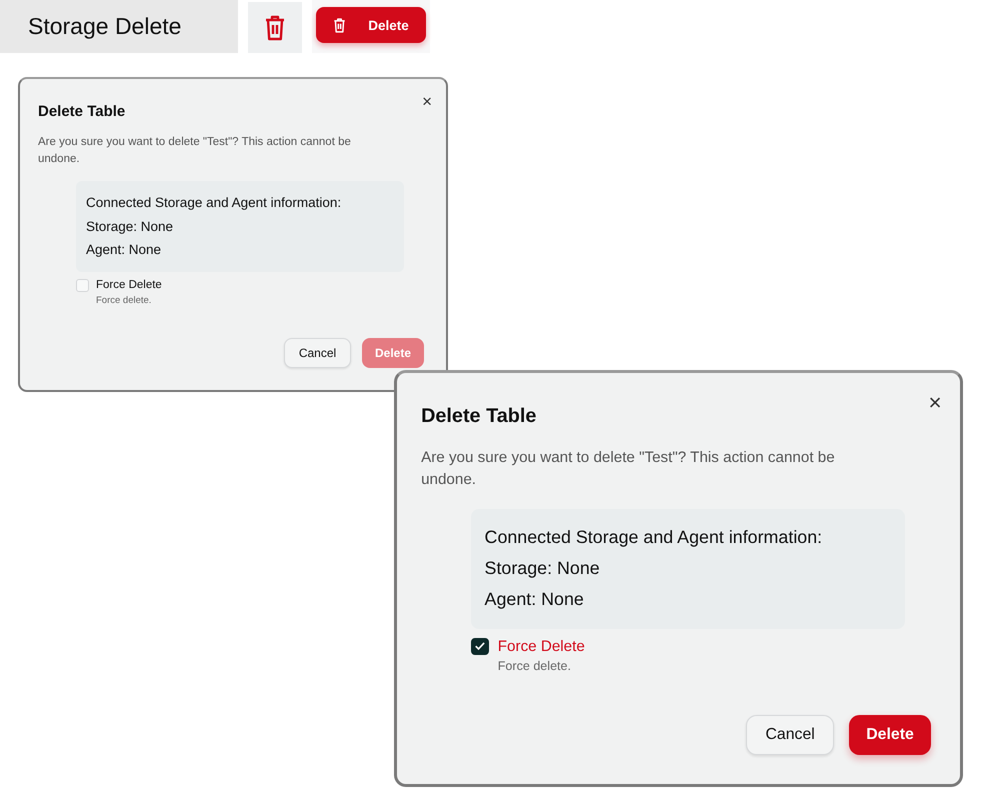 This screenshot has height=804, width=982. What do you see at coordinates (119, 26) in the screenshot?
I see `page-title: Storage Delete` at bounding box center [119, 26].